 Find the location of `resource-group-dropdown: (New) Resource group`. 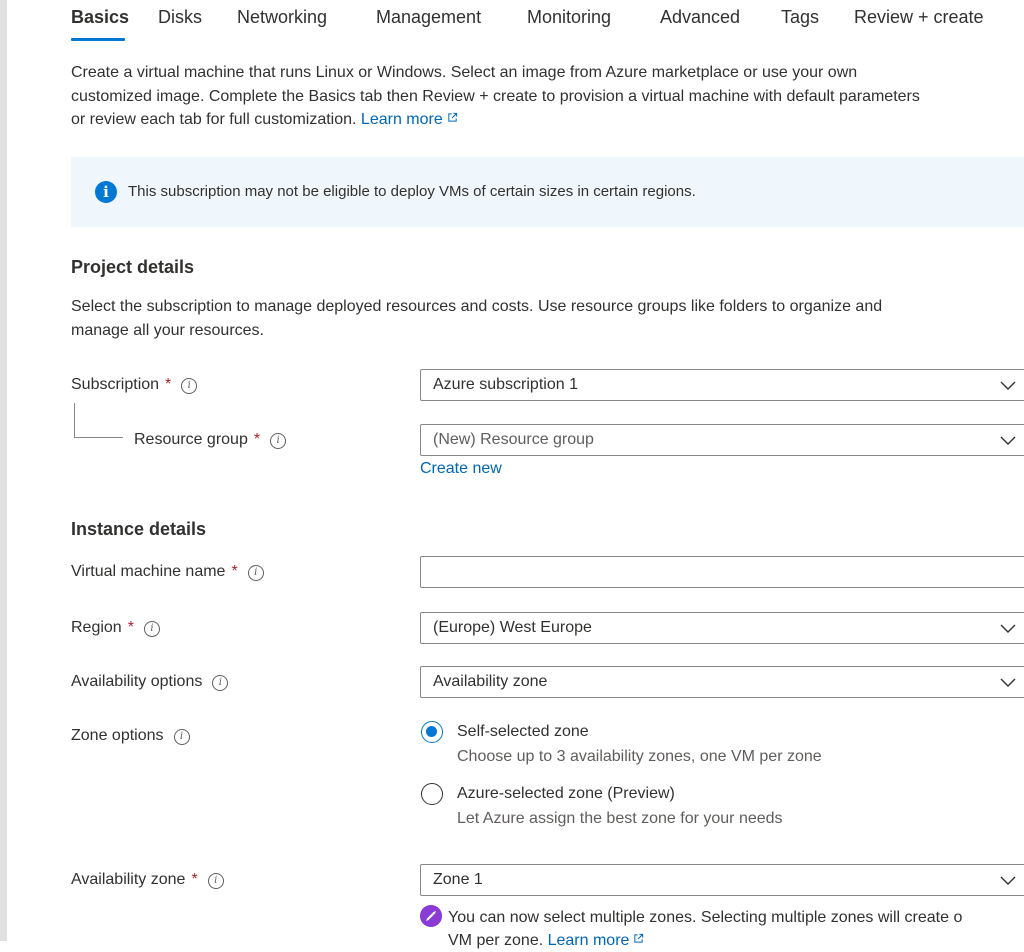

resource-group-dropdown: (New) Resource group is located at coordinates (722, 440).